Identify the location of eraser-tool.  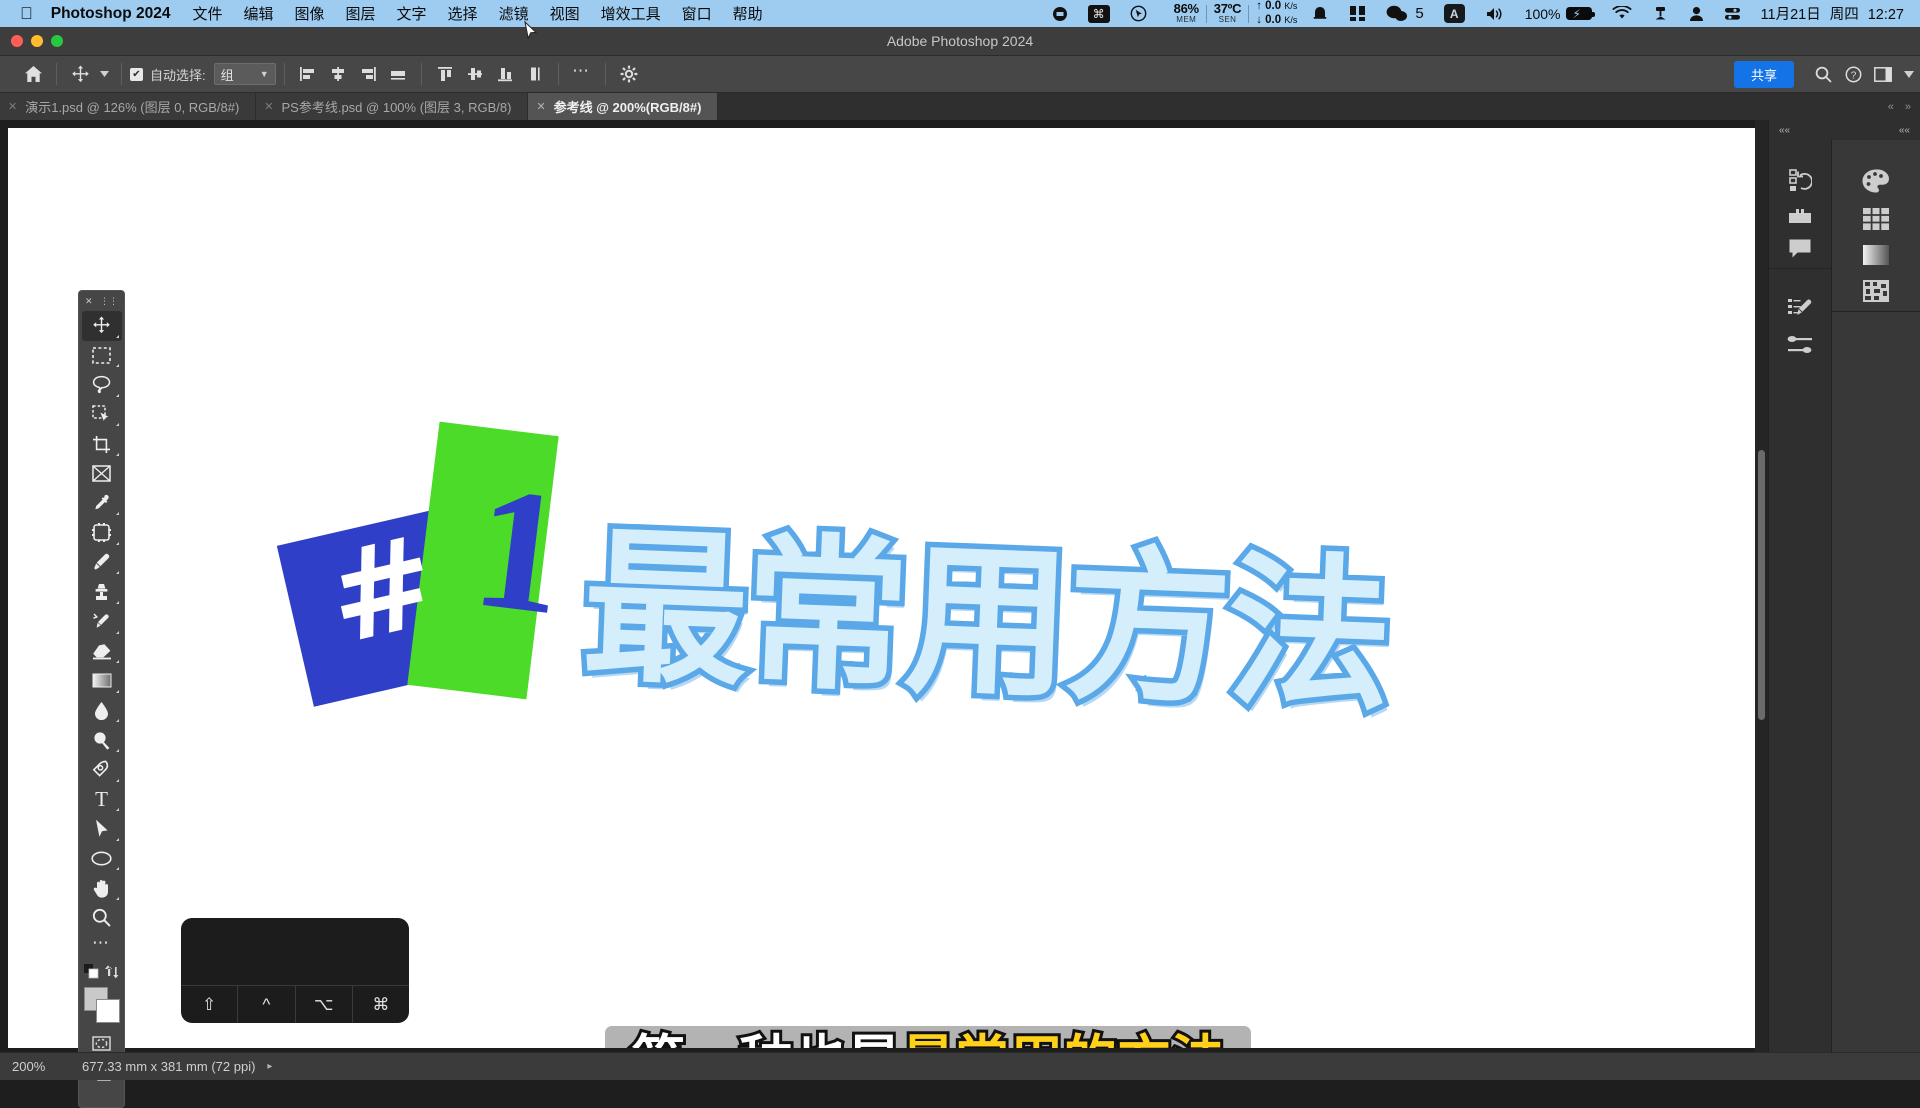
(102, 652).